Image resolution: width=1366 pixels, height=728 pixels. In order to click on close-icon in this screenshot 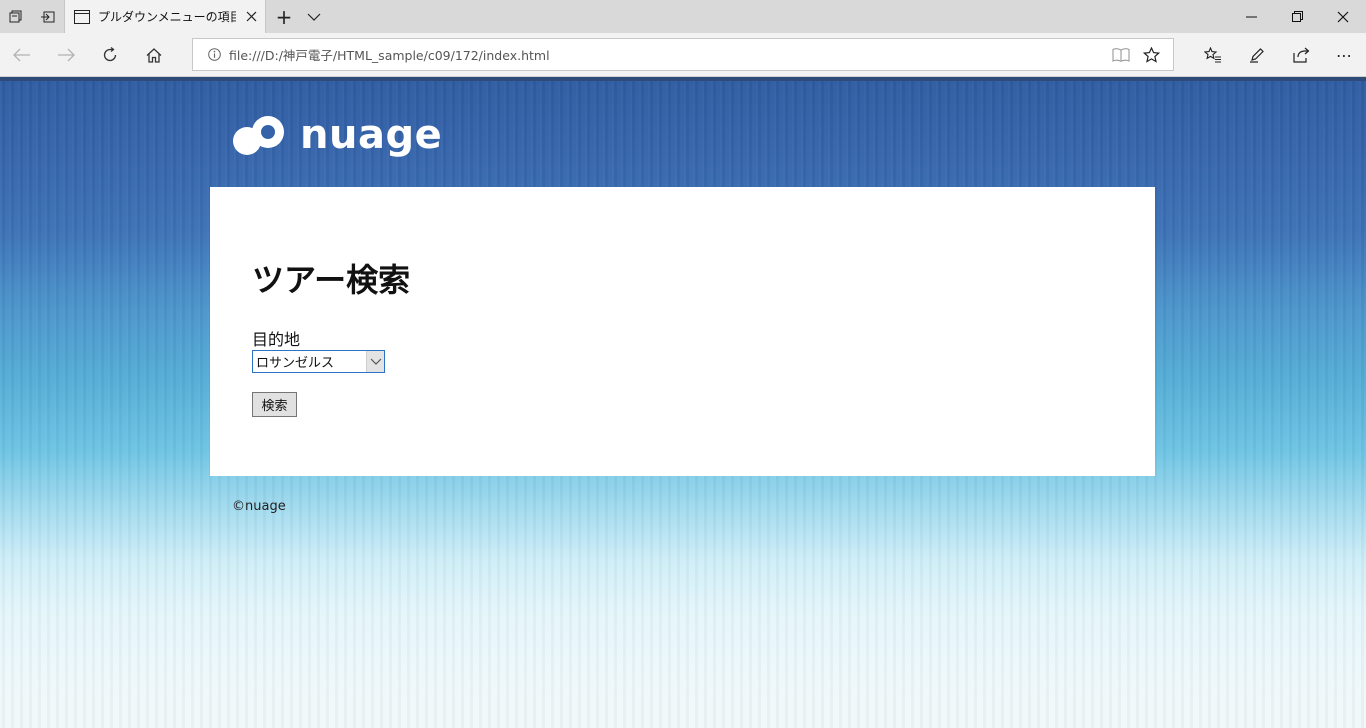, I will do `click(251, 16)`.